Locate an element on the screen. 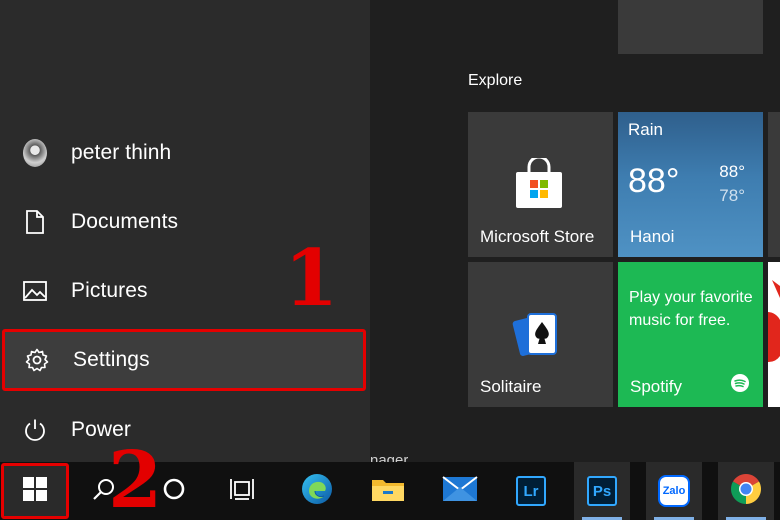  solitaire-tile: Solitaire is located at coordinates (540, 334).